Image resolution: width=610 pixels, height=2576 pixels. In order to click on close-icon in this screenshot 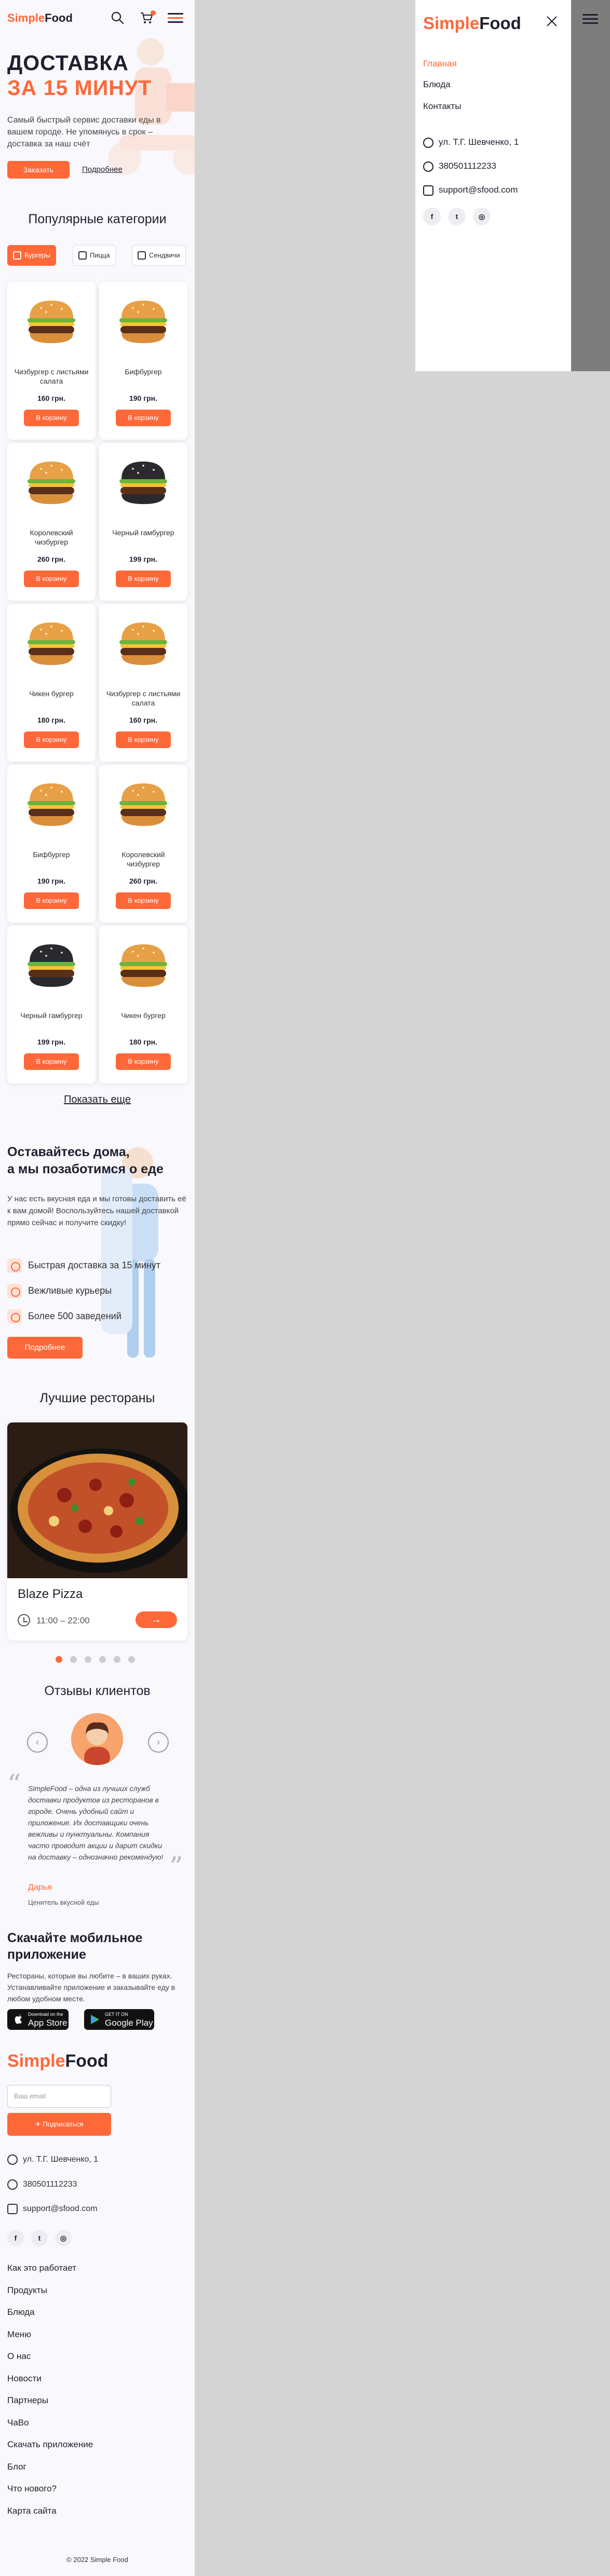, I will do `click(552, 21)`.